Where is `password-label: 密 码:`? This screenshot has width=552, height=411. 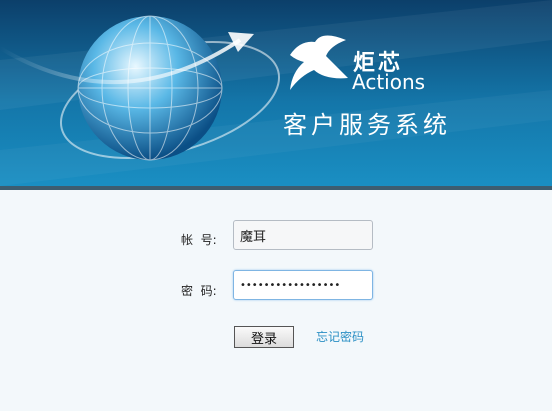 password-label: 密 码: is located at coordinates (199, 291).